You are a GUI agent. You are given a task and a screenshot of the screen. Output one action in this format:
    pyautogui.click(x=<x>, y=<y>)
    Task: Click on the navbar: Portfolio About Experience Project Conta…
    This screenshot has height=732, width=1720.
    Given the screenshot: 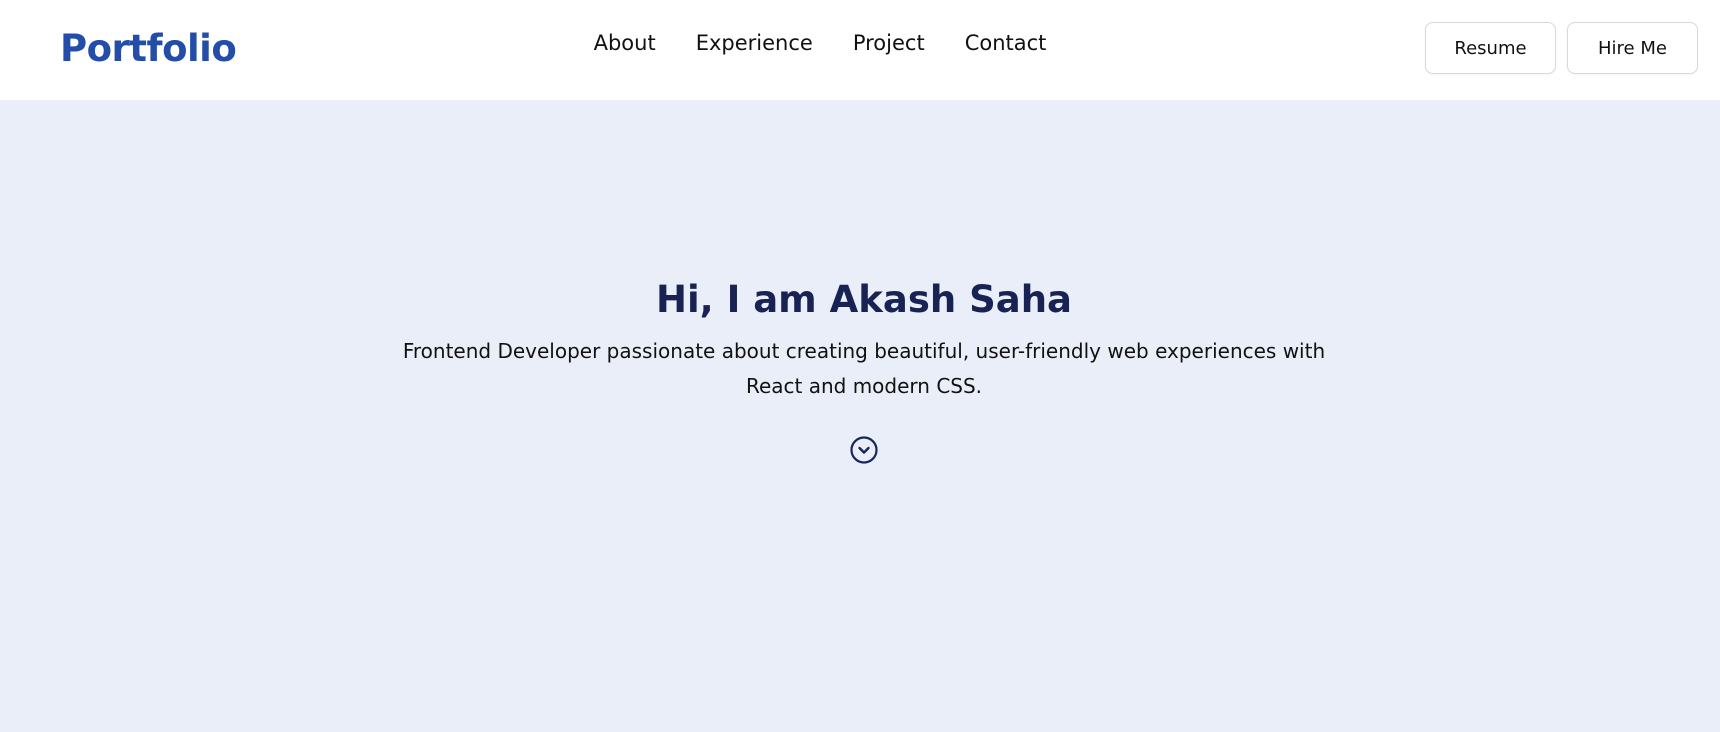 What is the action you would take?
    pyautogui.click(x=860, y=50)
    